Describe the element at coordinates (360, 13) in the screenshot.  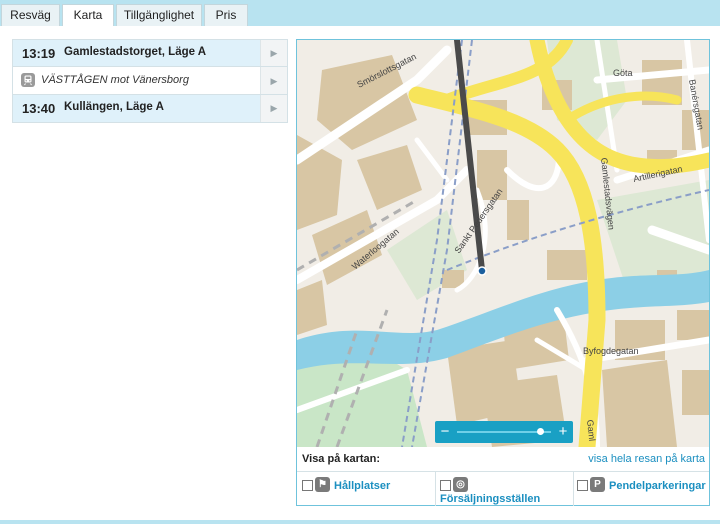
I see `tab-bar: Resväg Karta Tillgänglighet Pris` at that location.